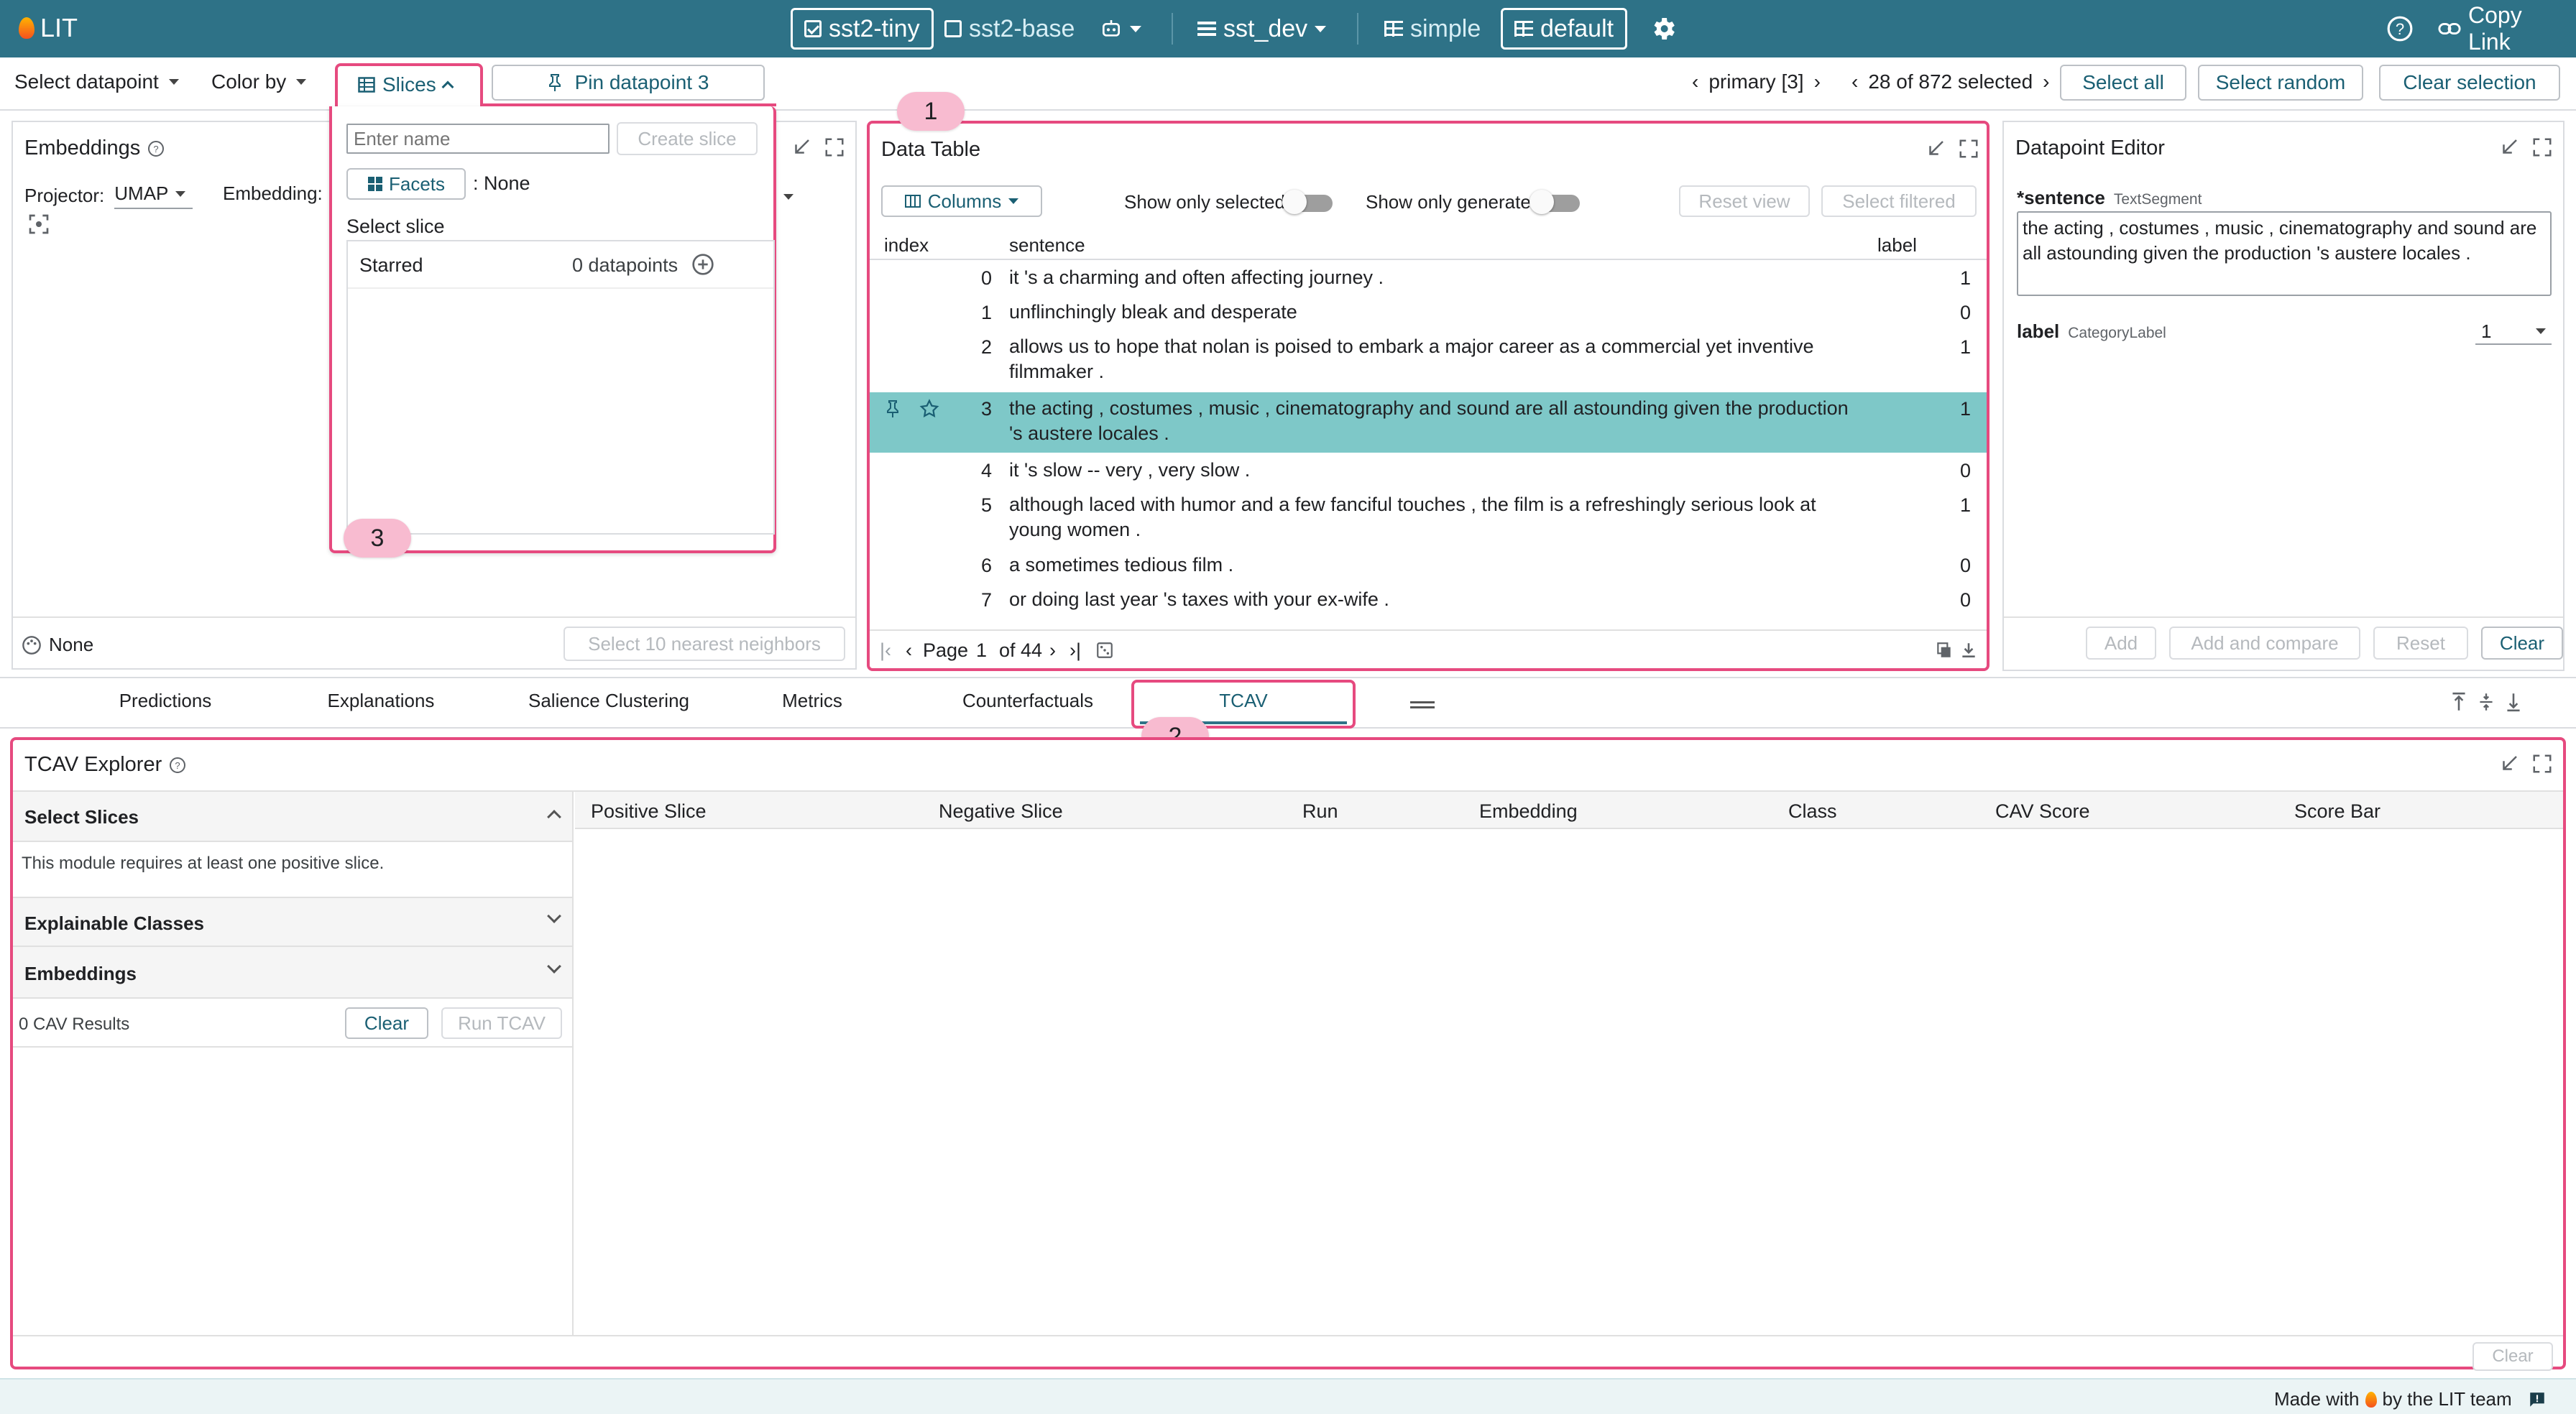 The height and width of the screenshot is (1414, 2576). Describe the element at coordinates (981, 651) in the screenshot. I see `page-current-input: 1` at that location.